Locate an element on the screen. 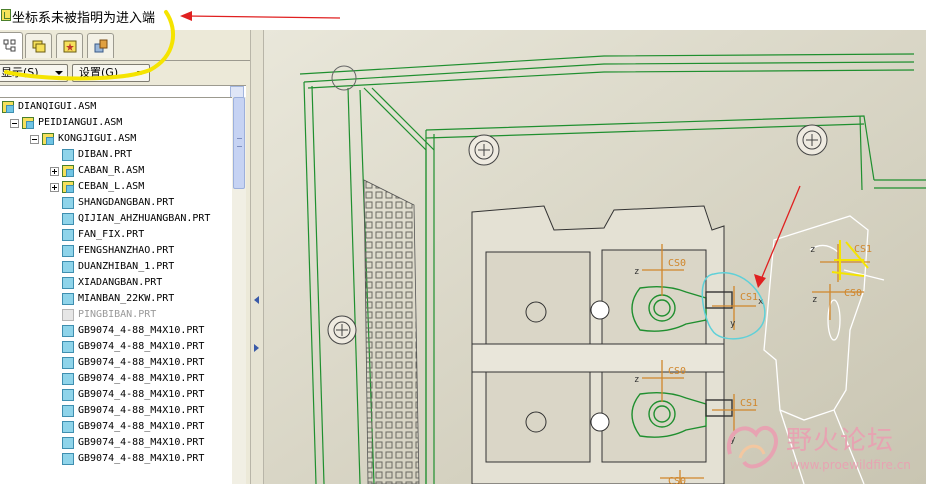  folder-browser-icon is located at coordinates (38, 46).